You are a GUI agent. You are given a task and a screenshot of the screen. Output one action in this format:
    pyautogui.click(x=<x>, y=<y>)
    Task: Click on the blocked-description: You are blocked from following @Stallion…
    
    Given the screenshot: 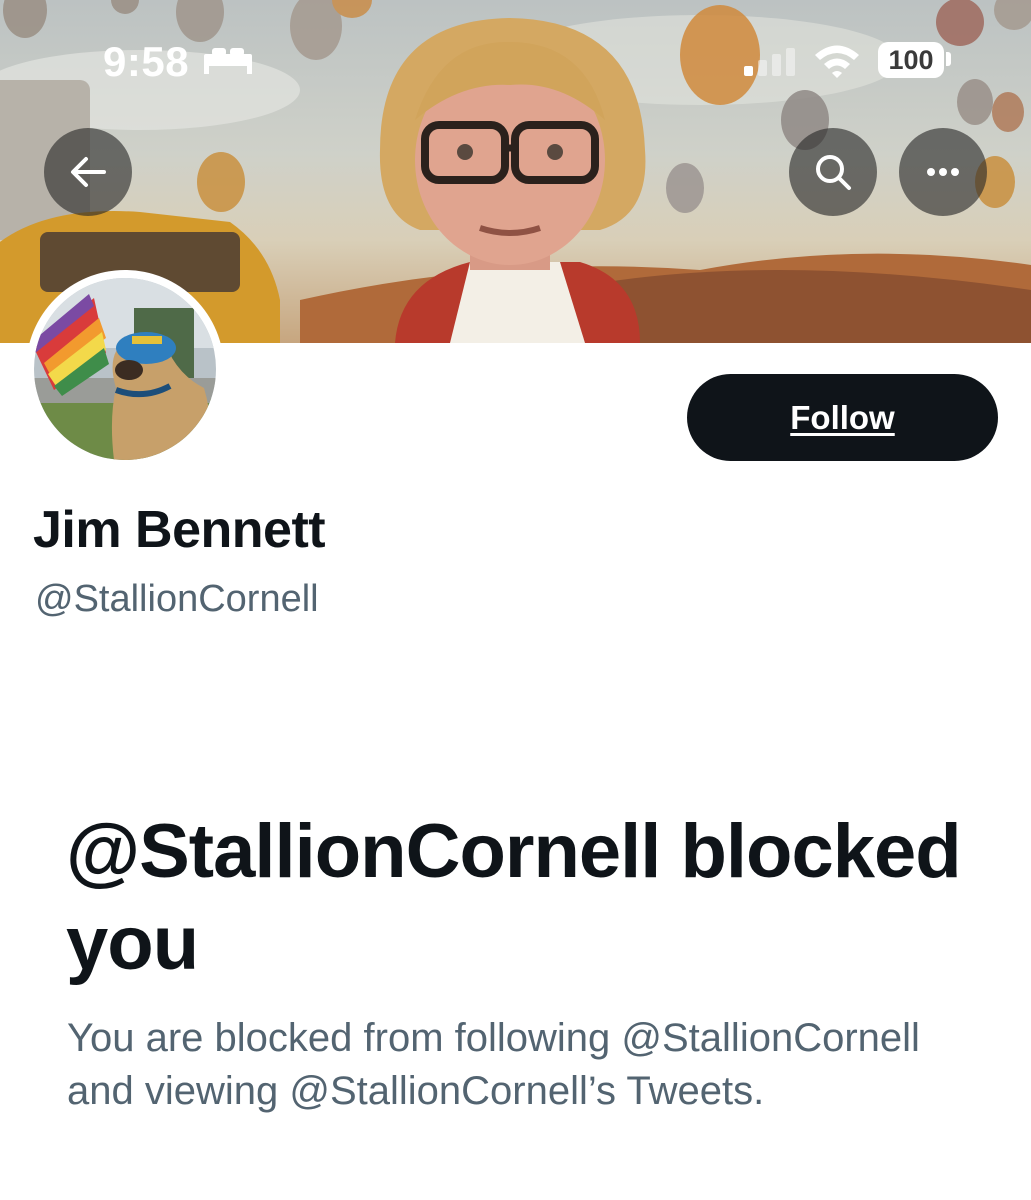 What is the action you would take?
    pyautogui.click(x=493, y=1064)
    